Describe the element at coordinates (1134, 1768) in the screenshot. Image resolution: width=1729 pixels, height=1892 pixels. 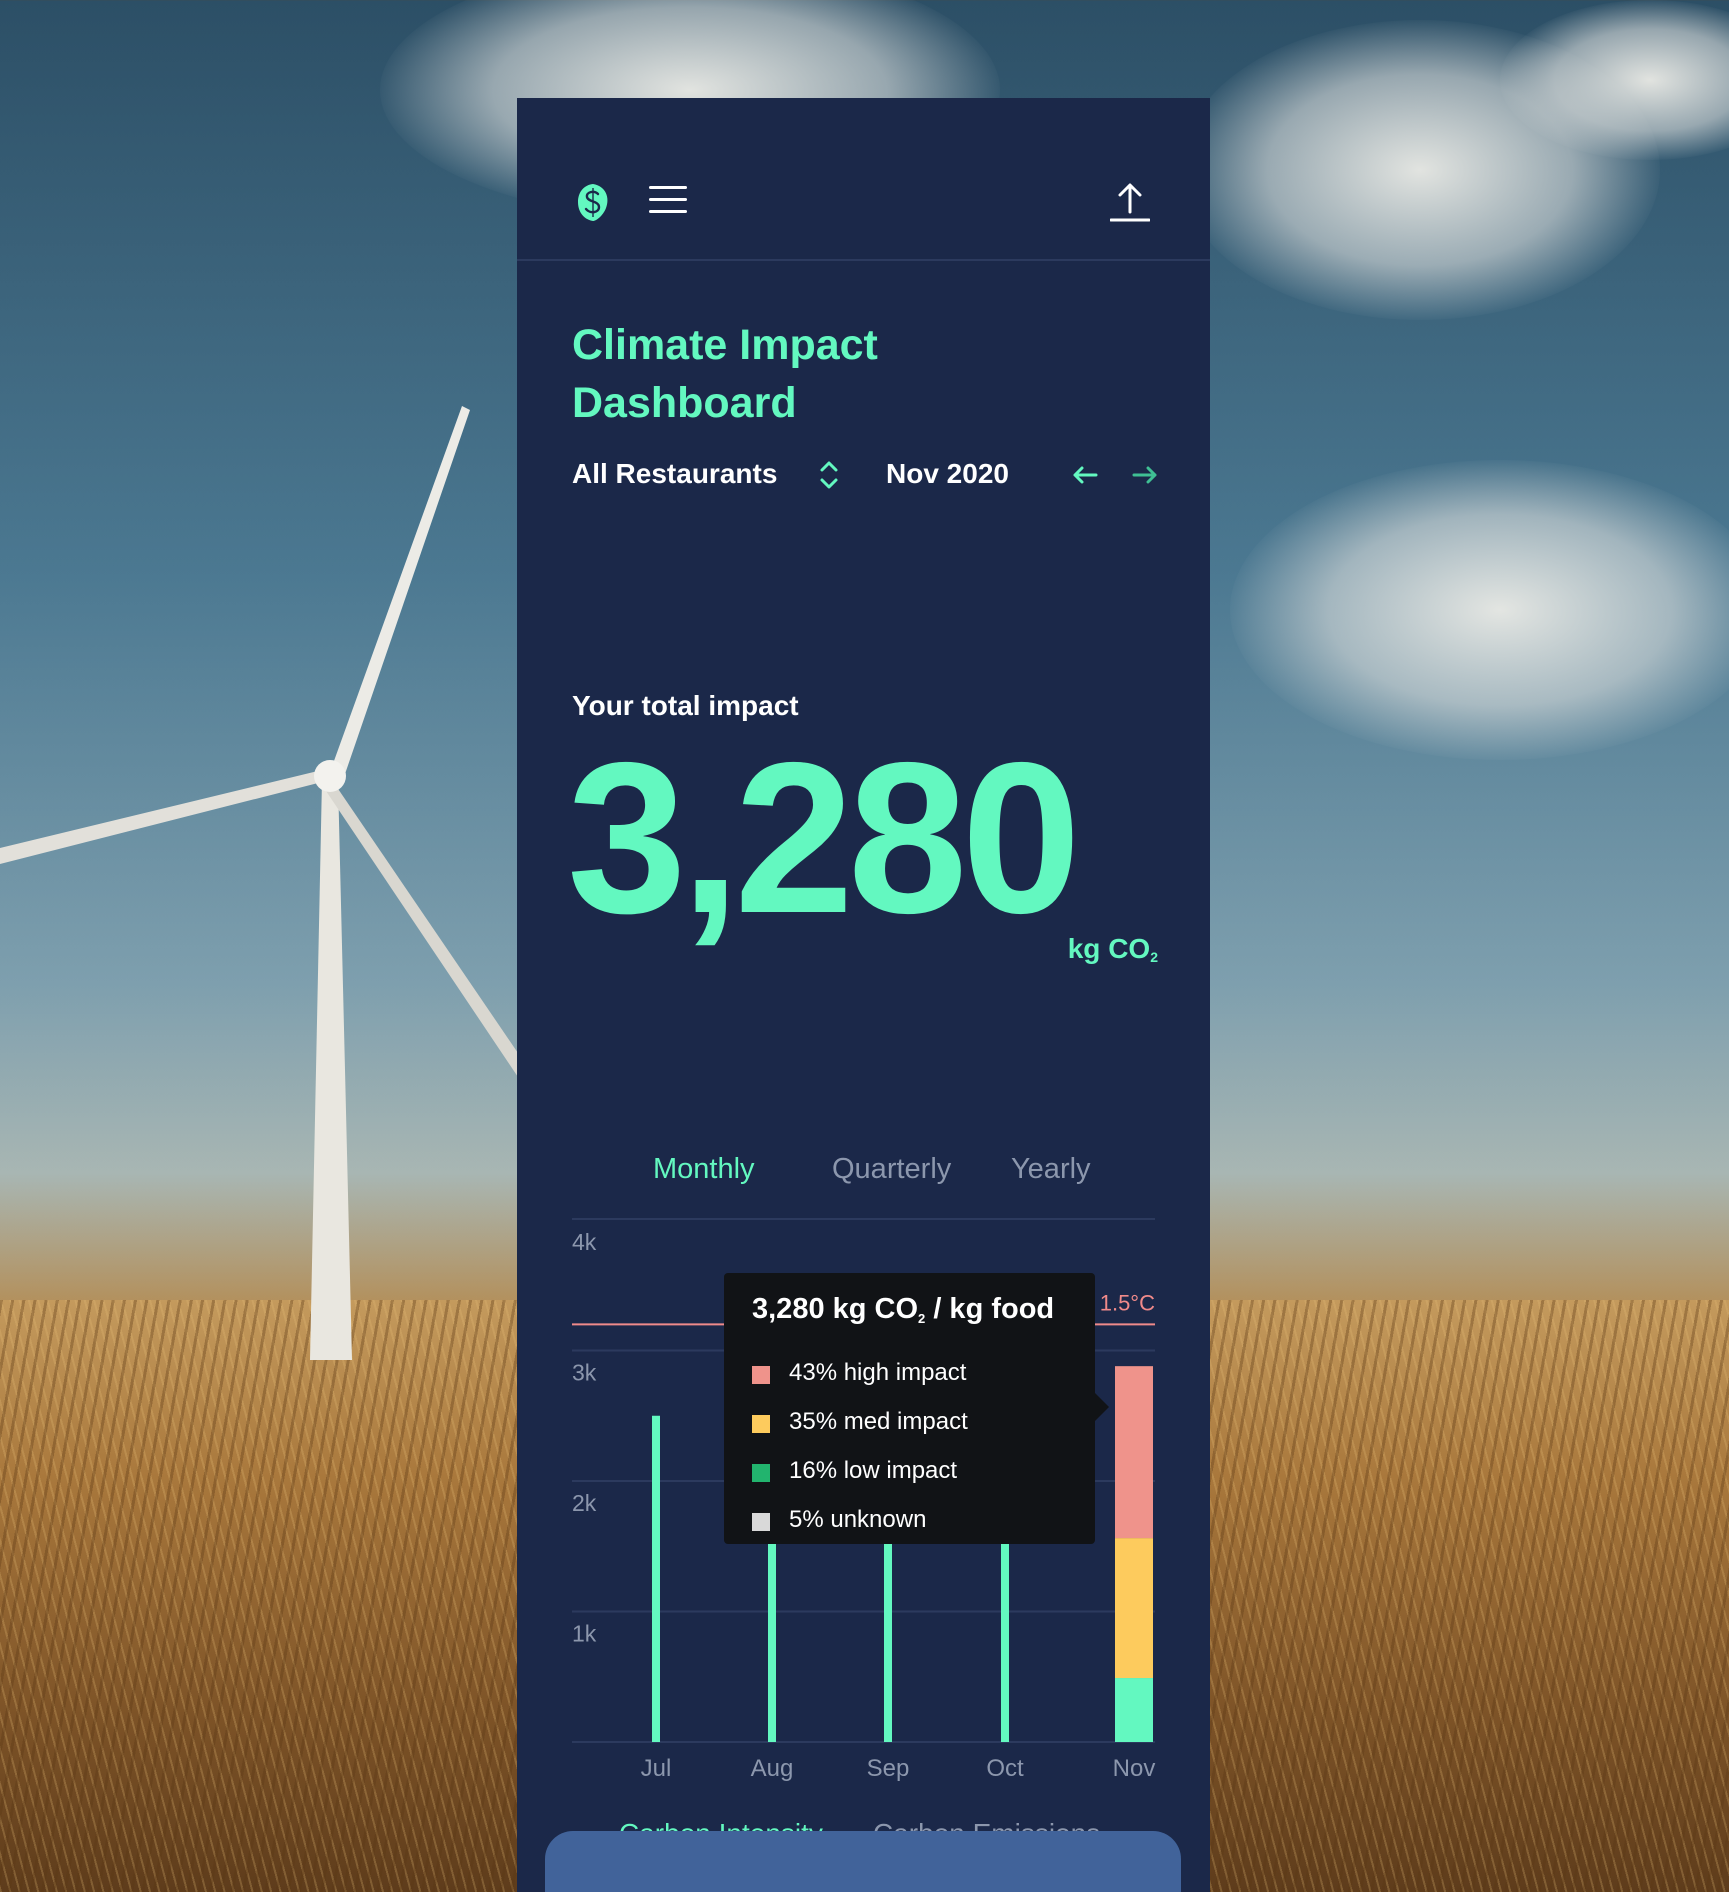
I see `x-tick-label: Nov` at that location.